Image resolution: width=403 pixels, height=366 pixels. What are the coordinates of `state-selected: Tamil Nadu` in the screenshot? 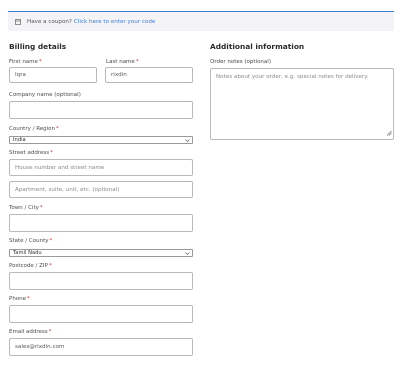 It's located at (27, 253).